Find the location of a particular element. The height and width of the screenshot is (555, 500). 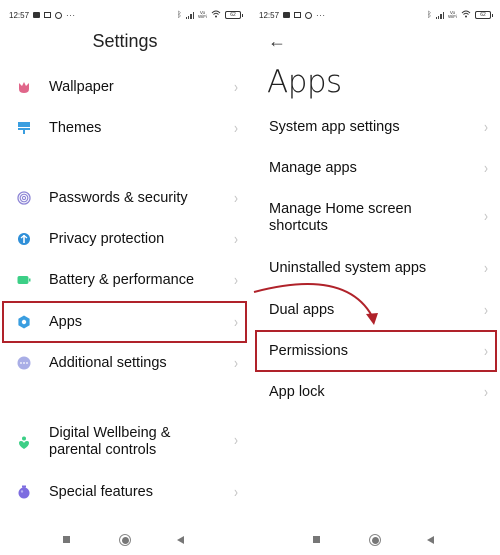

page-title: Apps is located at coordinates (304, 82).